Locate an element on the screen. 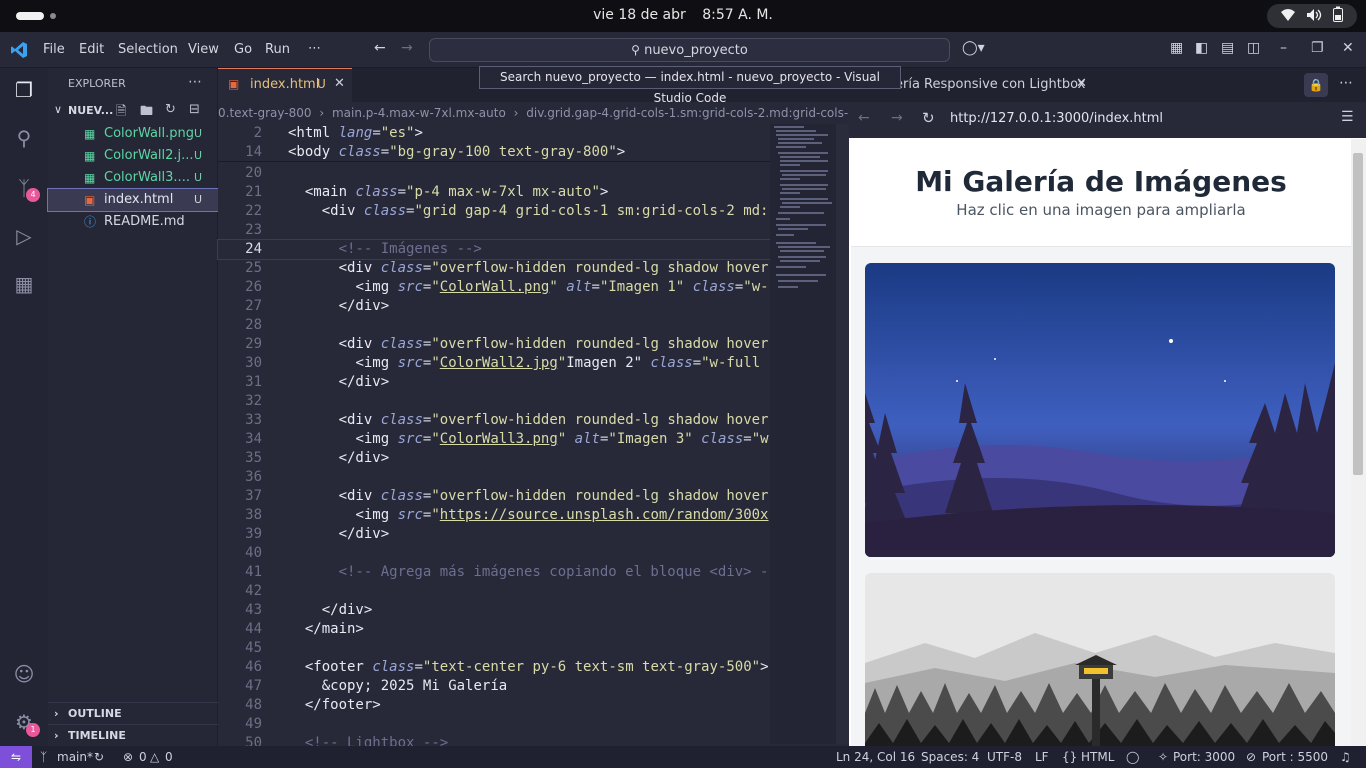  toggle-secondary-sidebar-icon: ◫ is located at coordinates (1253, 48).